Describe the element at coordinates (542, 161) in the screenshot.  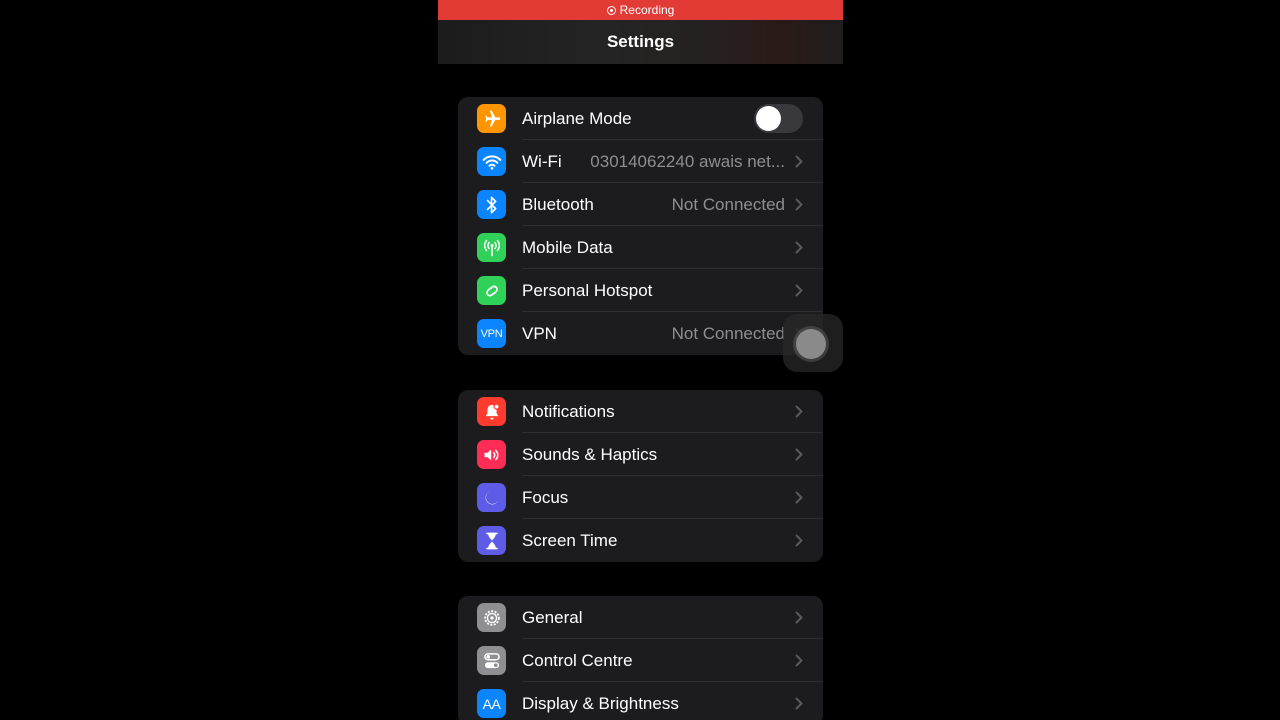
I see `row-label: Wi-Fi` at that location.